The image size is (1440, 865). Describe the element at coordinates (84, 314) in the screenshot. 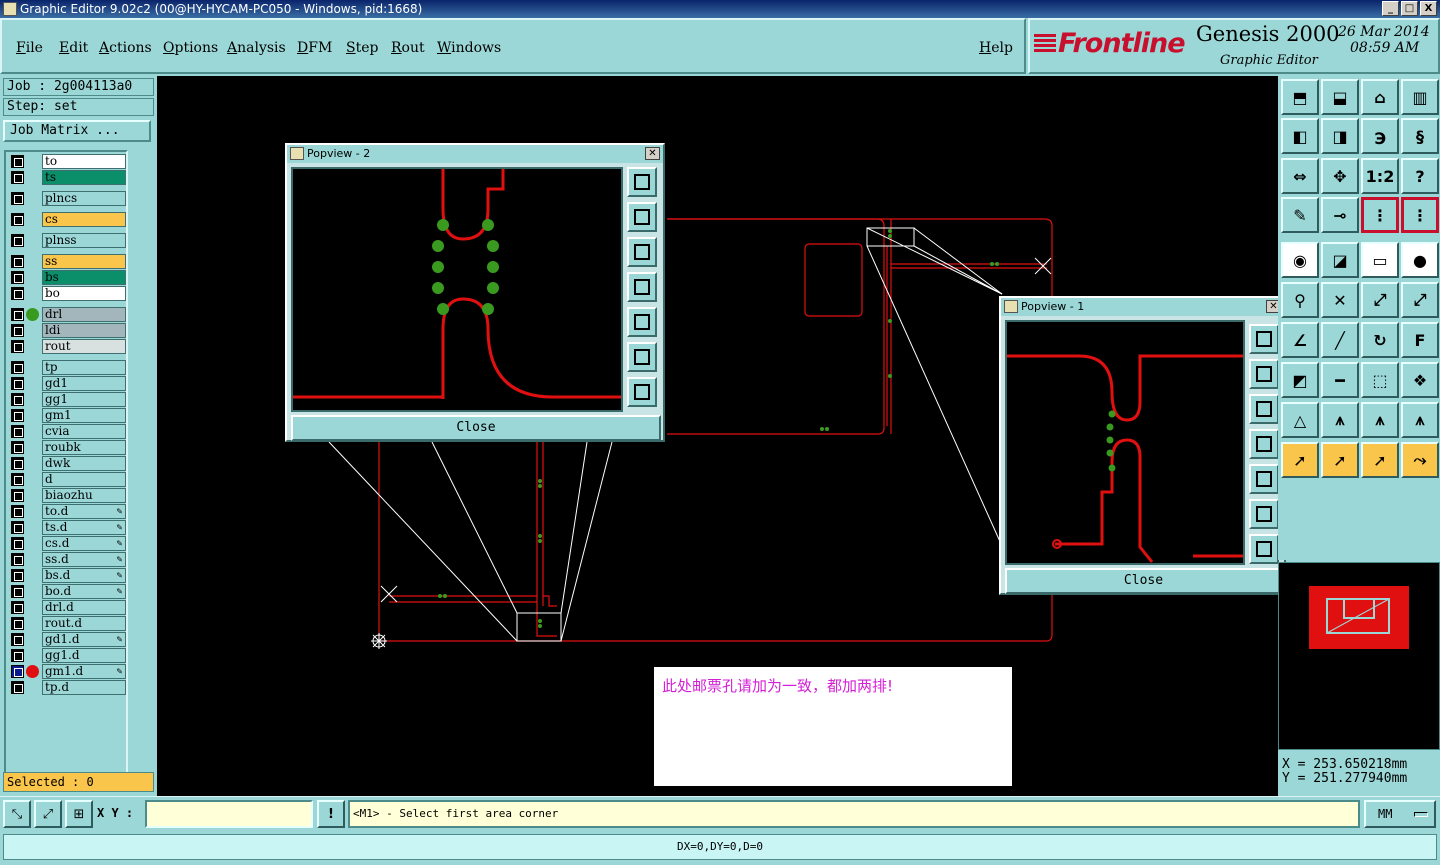

I see `layer-name: drl` at that location.